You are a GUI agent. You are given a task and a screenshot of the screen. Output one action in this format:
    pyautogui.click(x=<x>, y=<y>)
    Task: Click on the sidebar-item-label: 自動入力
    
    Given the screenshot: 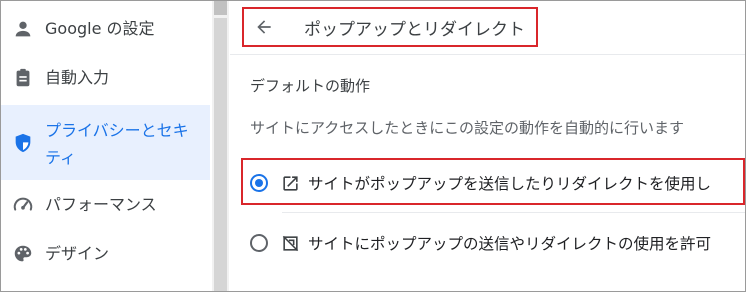 What is the action you would take?
    pyautogui.click(x=77, y=77)
    